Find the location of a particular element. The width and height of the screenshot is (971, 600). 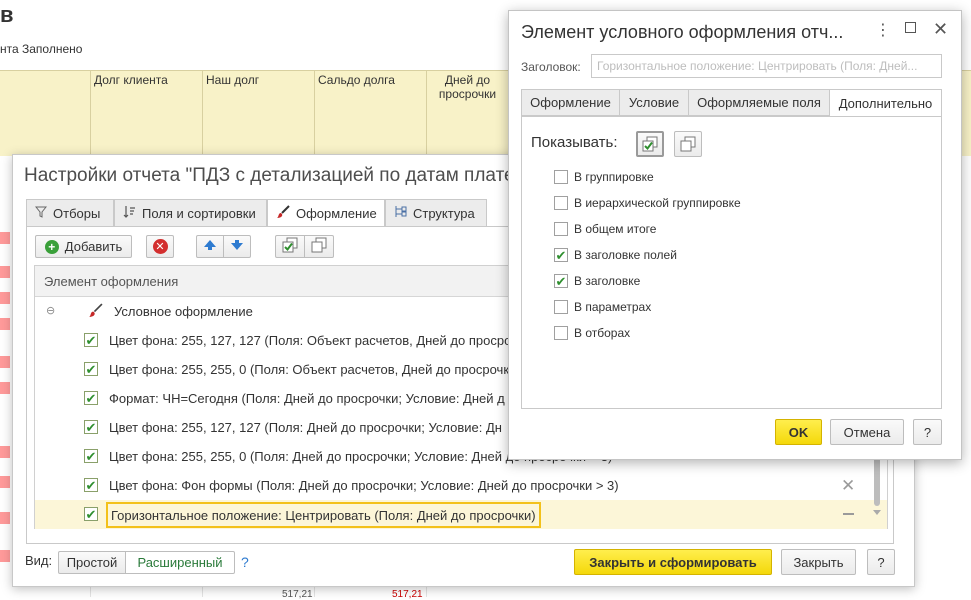

close-button: Закрыть is located at coordinates (818, 562).